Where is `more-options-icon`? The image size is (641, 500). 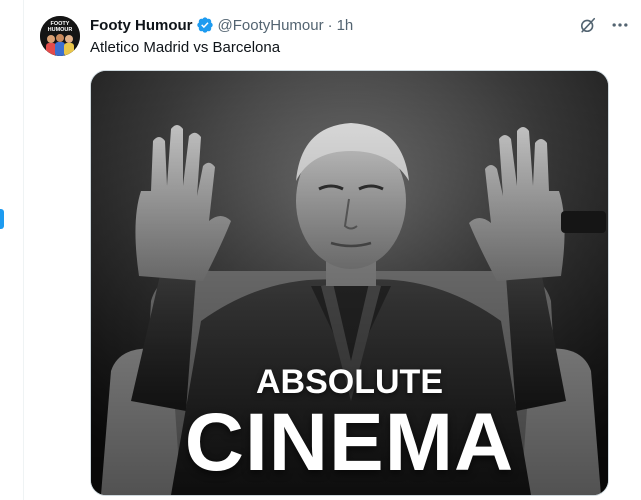
more-options-icon is located at coordinates (620, 25).